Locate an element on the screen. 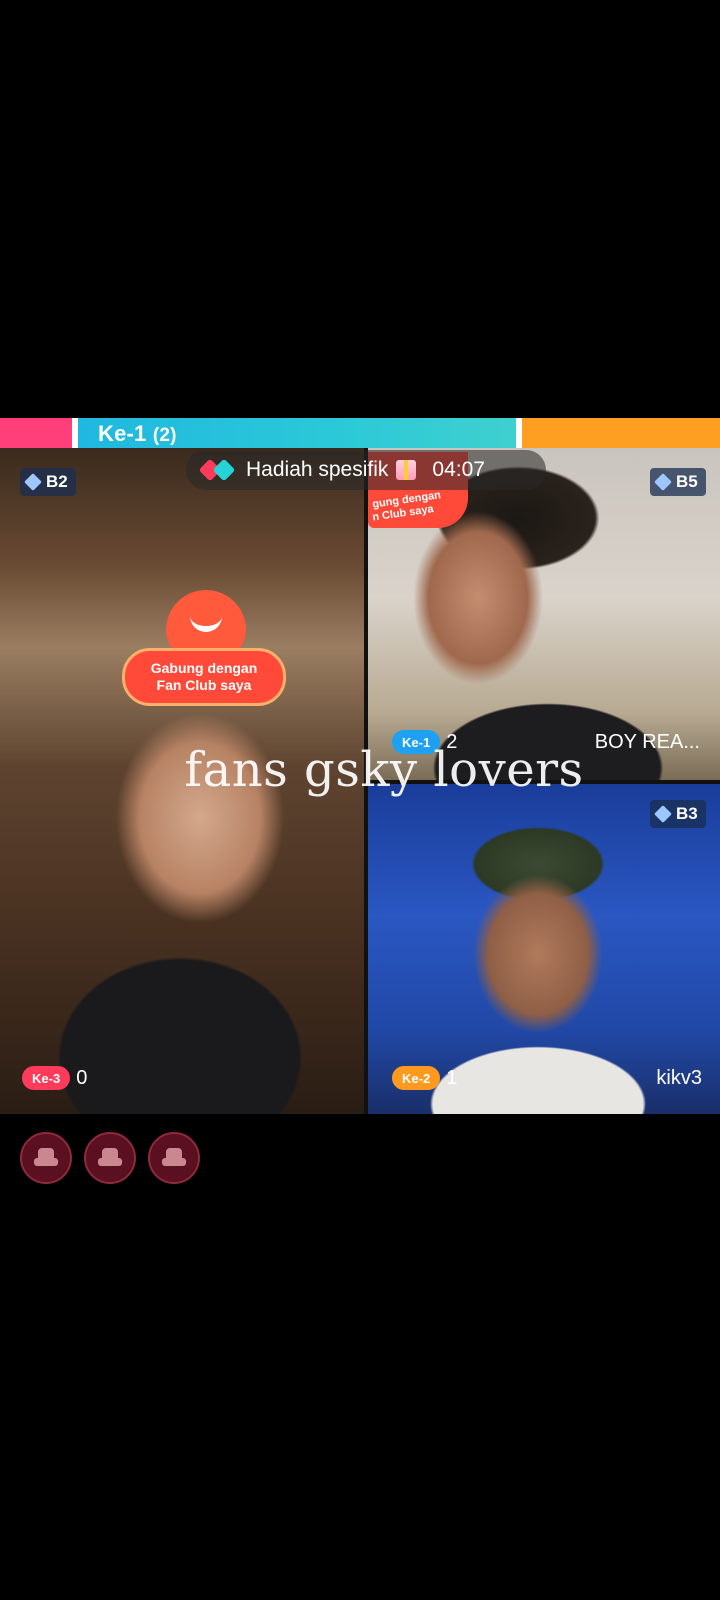 The image size is (720, 1600). position-tag: Ke-2 is located at coordinates (416, 1078).